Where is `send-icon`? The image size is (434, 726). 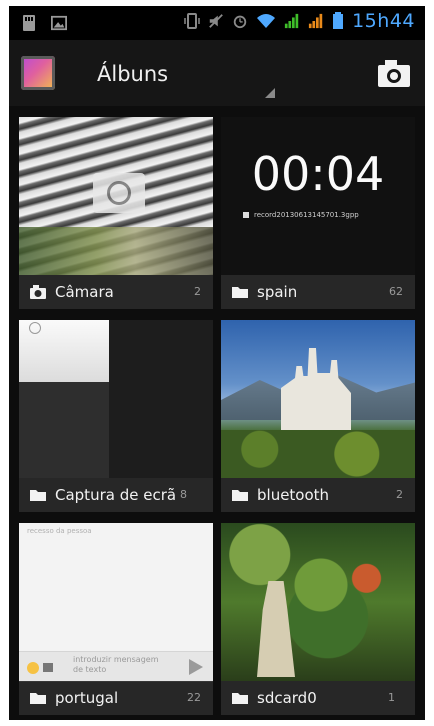 send-icon is located at coordinates (196, 667).